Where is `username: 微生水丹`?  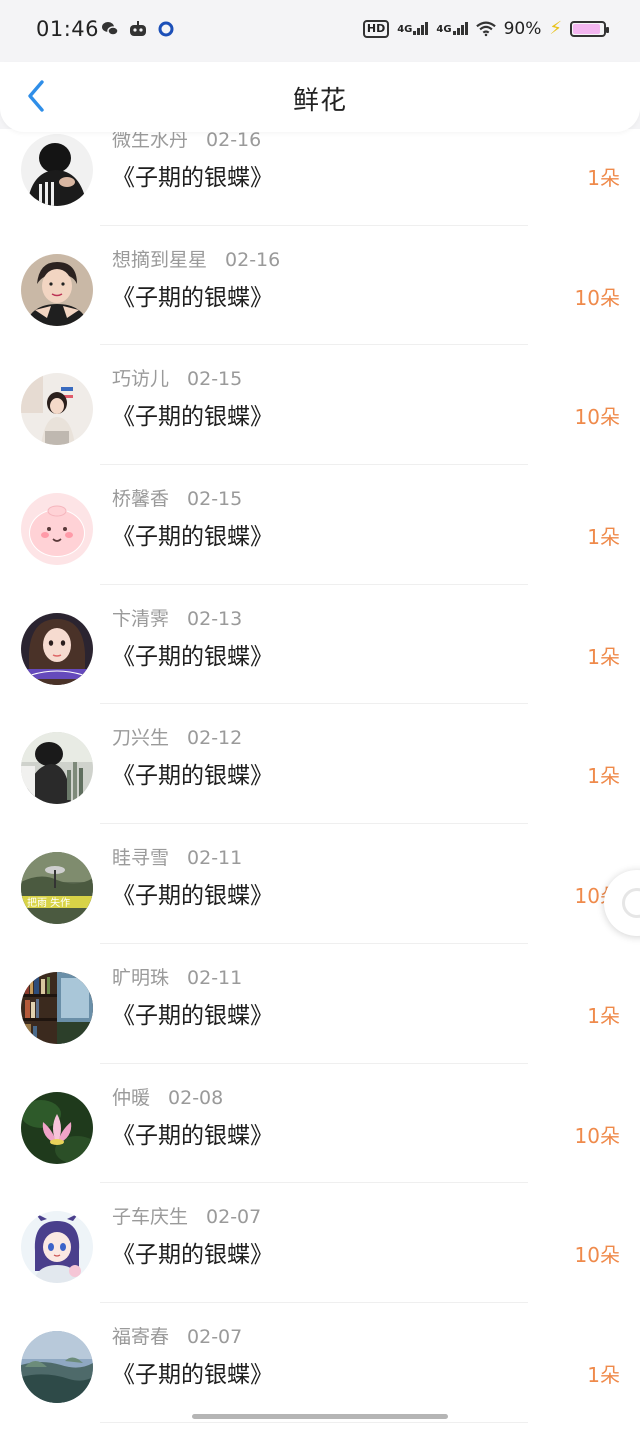 username: 微生水丹 is located at coordinates (150, 140).